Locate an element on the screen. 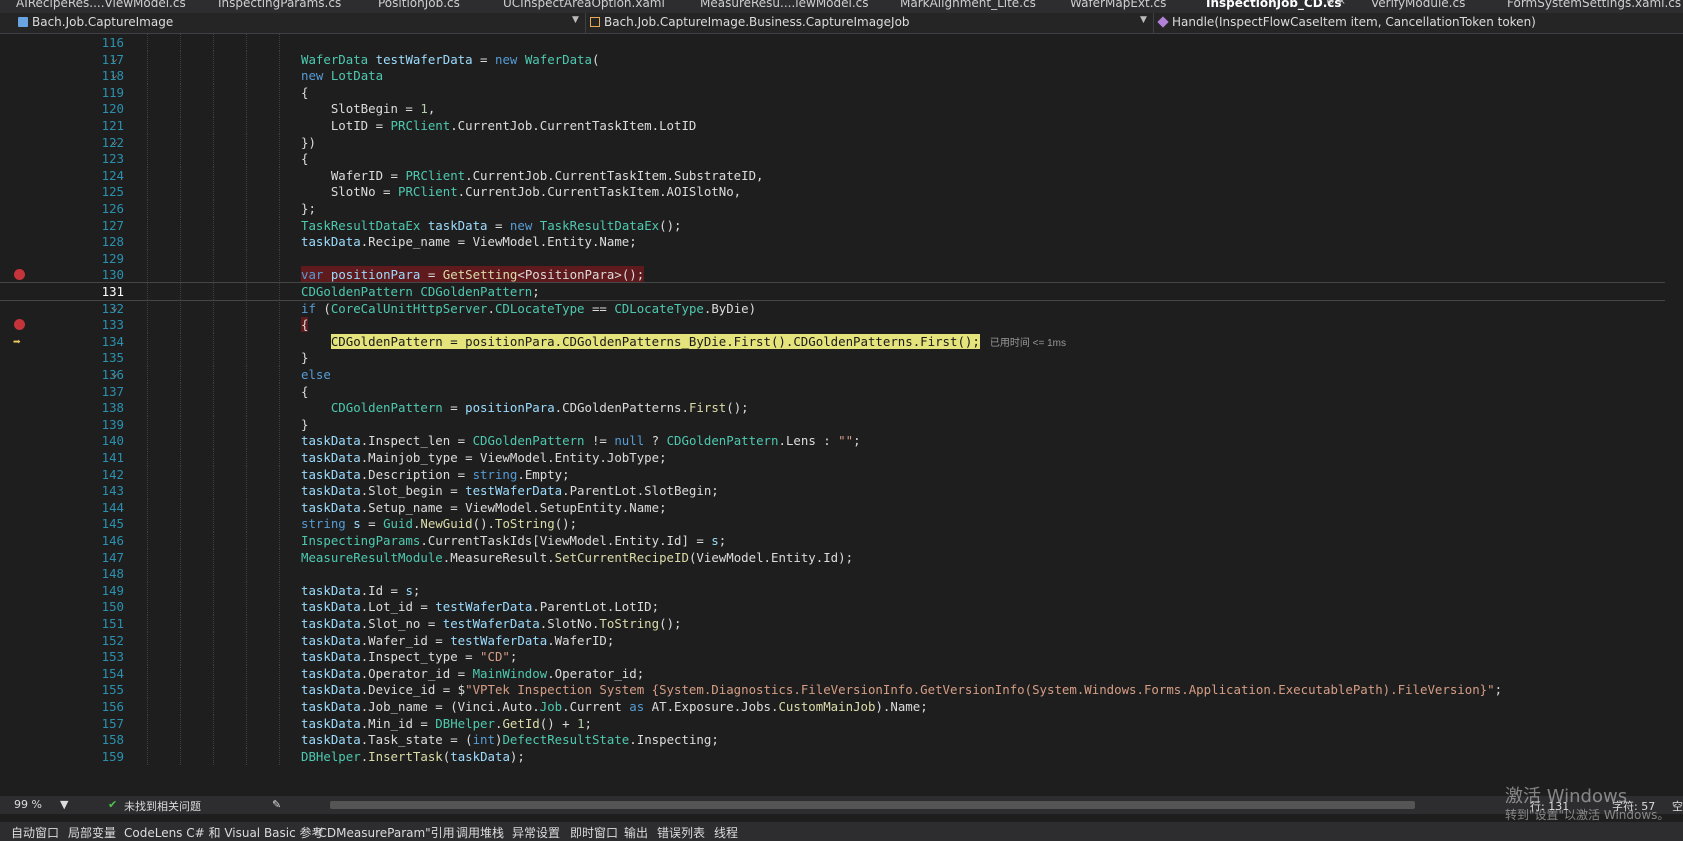 The height and width of the screenshot is (841, 1683). code-line: 131 CDGoldenPattern CDGoldenPattern; is located at coordinates (841, 291).